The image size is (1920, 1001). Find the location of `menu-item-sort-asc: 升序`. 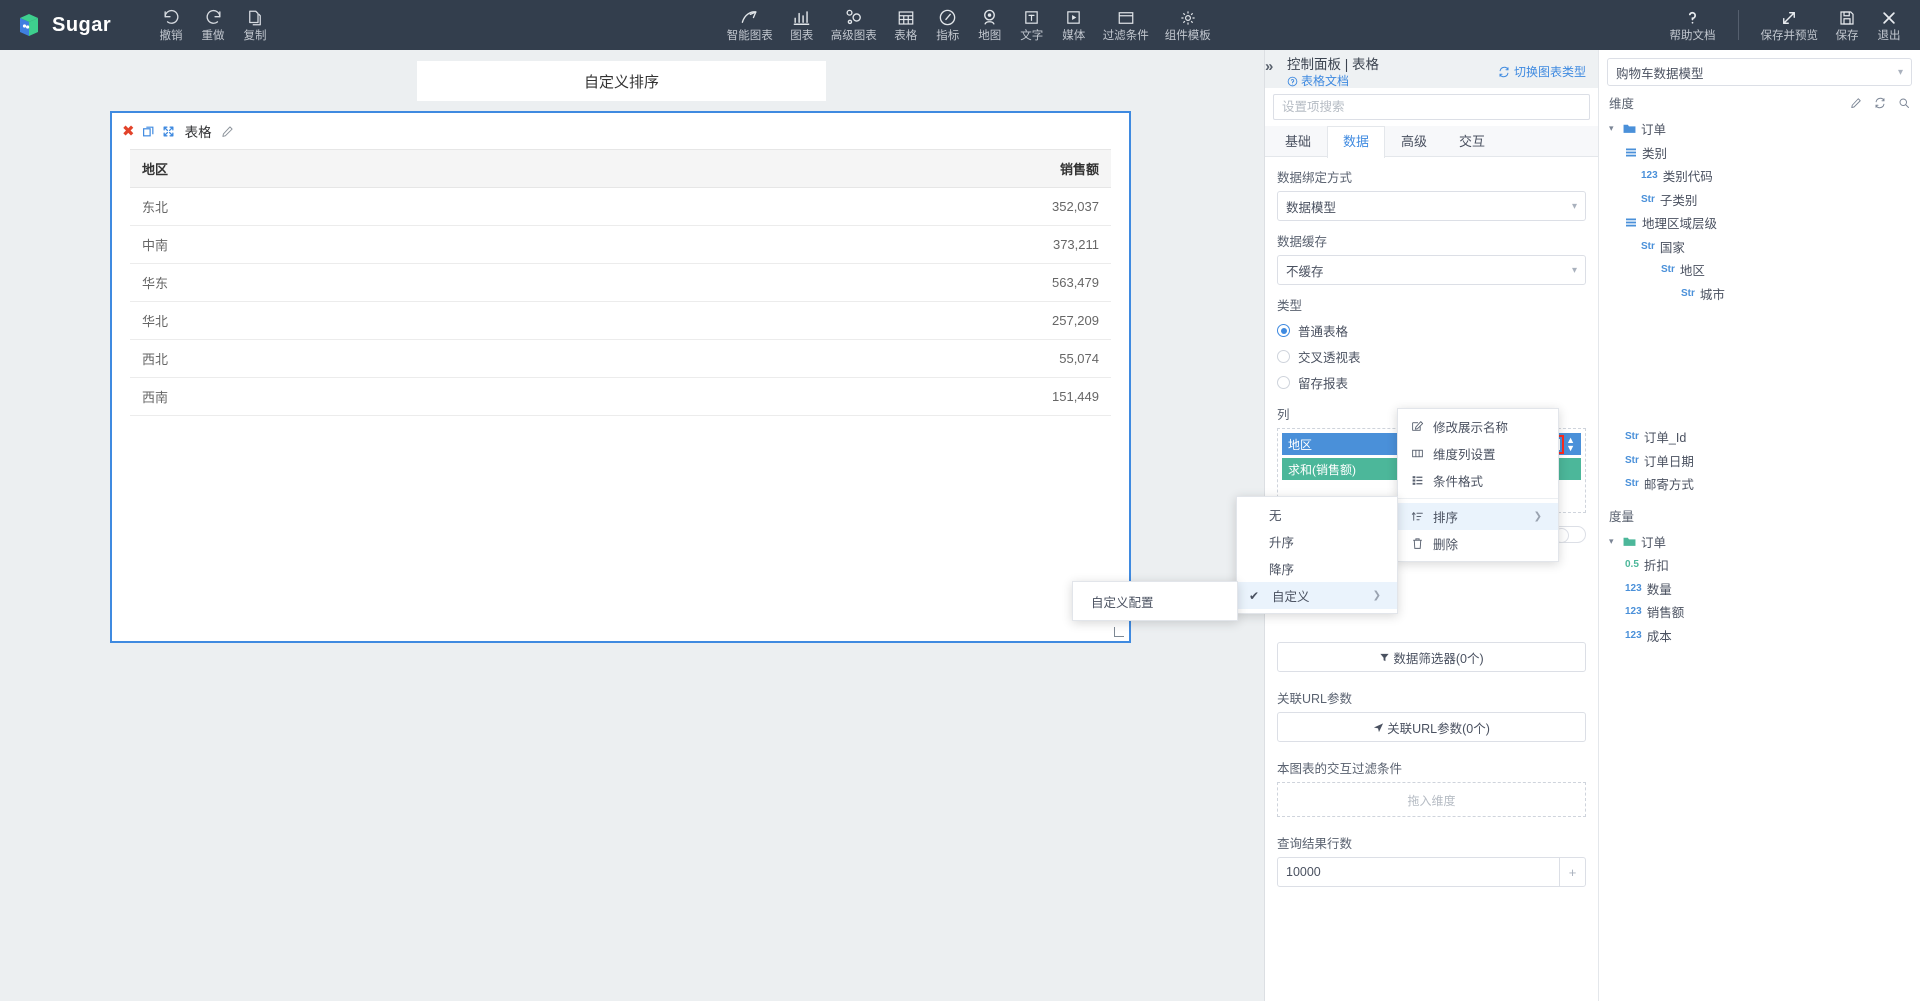

menu-item-sort-asc: 升序 is located at coordinates (1317, 541).